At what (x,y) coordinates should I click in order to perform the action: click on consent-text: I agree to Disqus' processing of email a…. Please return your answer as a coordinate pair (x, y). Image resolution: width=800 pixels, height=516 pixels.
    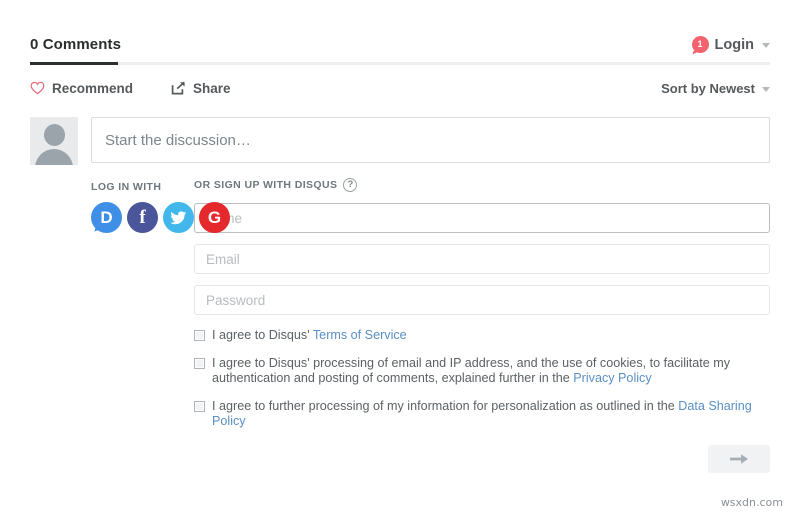
    Looking at the image, I should click on (491, 371).